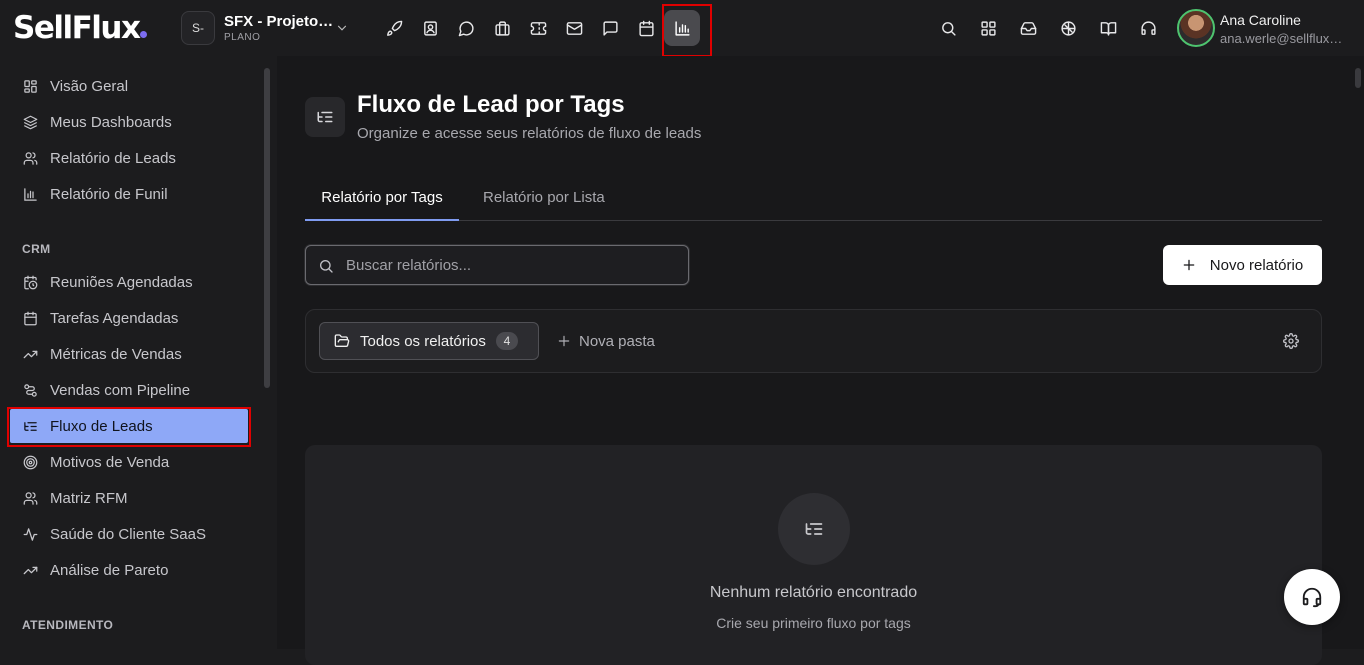  What do you see at coordinates (111, 122) in the screenshot?
I see `sidebar-item-label: Meus Dashboards` at bounding box center [111, 122].